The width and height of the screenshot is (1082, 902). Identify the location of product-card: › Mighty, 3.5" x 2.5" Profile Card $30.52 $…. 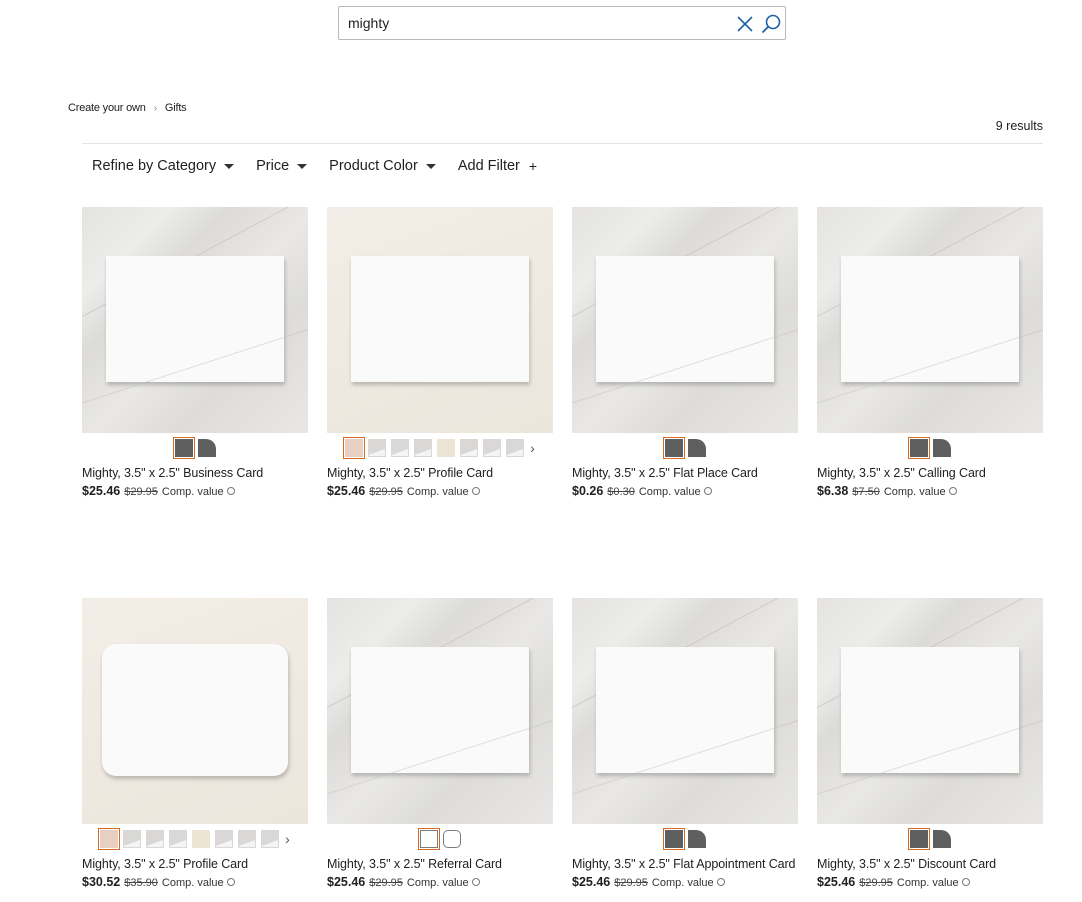
(195, 743).